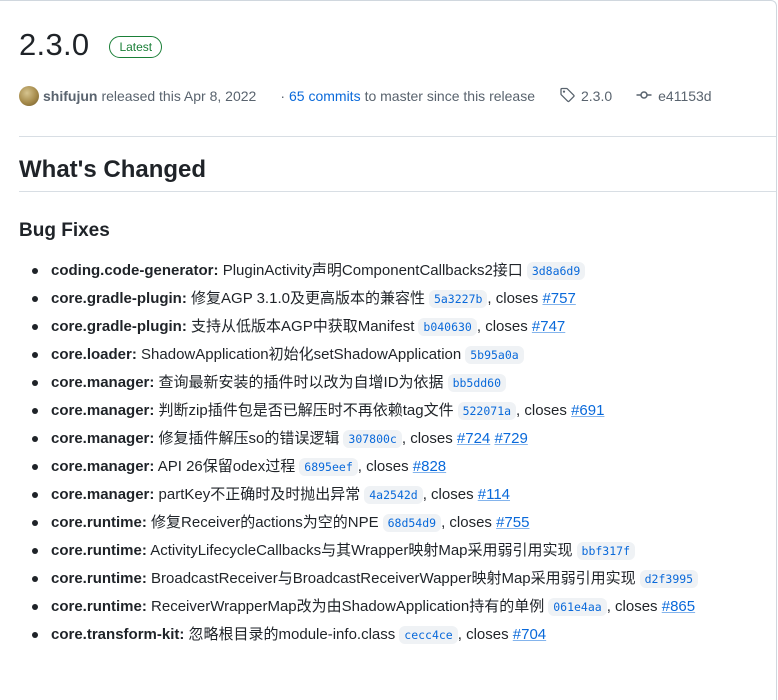 The image size is (778, 700). I want to click on divider, so click(397, 136).